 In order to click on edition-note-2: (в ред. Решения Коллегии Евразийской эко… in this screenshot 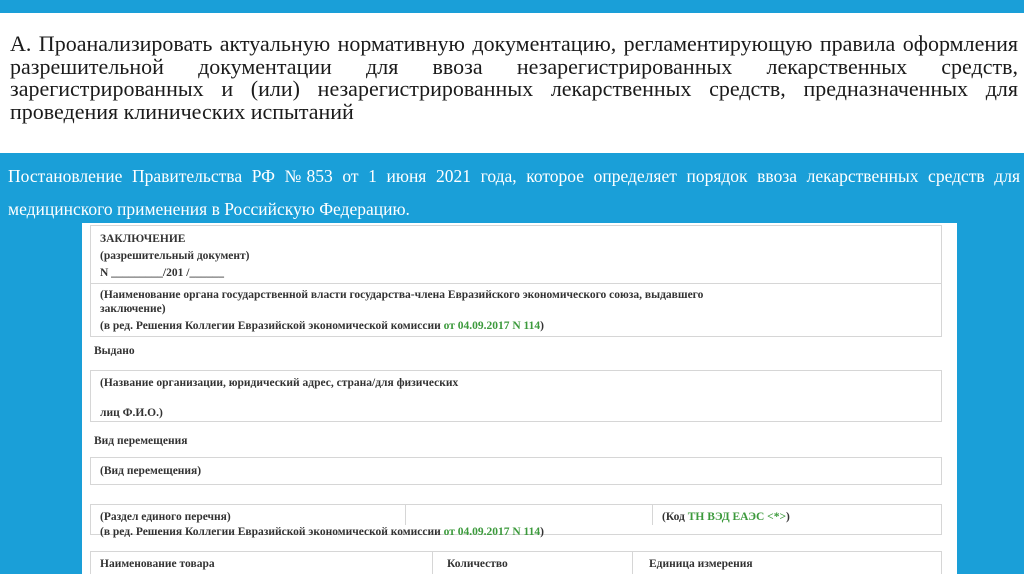, I will do `click(322, 532)`.